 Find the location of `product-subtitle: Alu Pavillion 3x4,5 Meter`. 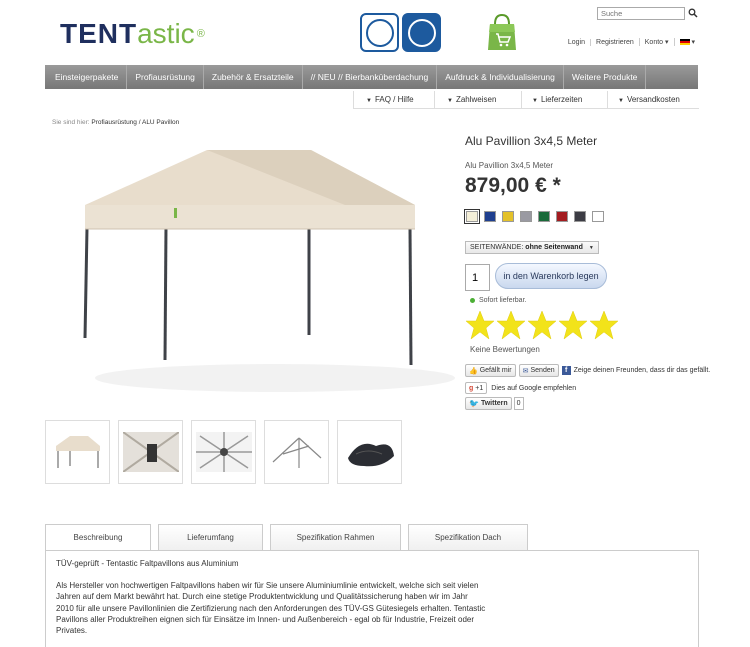

product-subtitle: Alu Pavillion 3x4,5 Meter is located at coordinates (509, 165).